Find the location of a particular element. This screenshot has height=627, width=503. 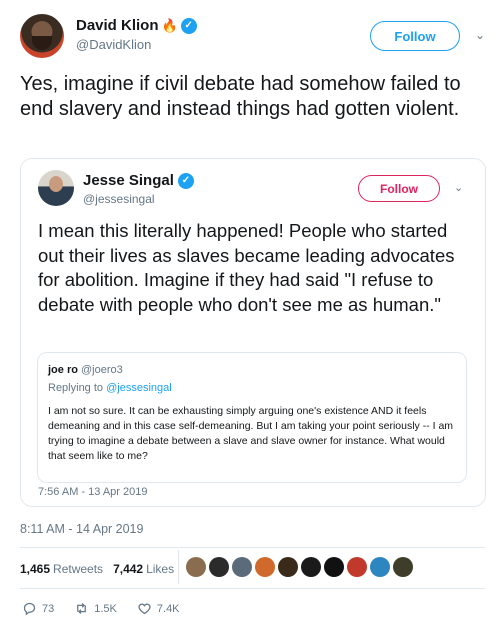

quoted-author-handle: @jessesingal is located at coordinates (119, 199).